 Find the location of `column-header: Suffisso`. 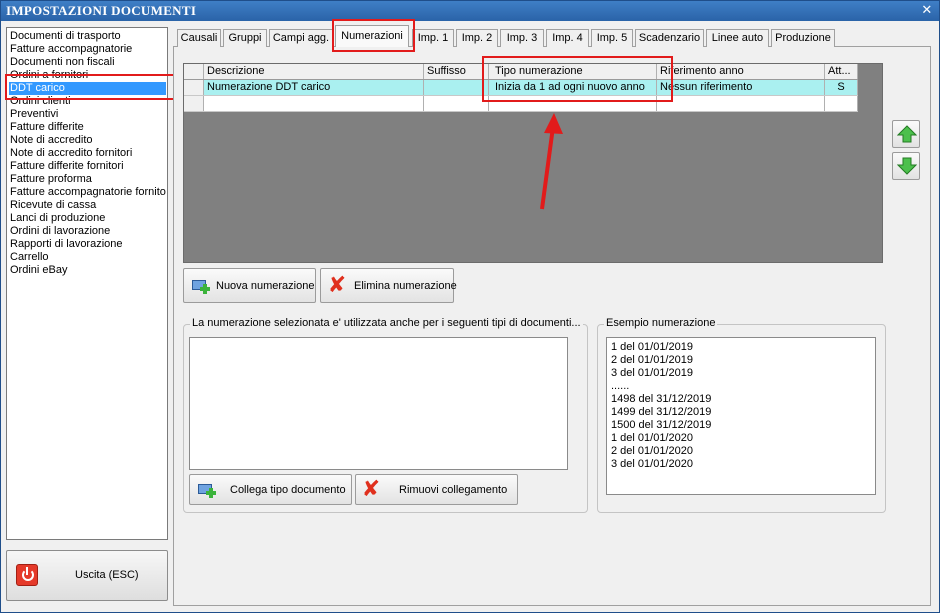

column-header: Suffisso is located at coordinates (456, 71).